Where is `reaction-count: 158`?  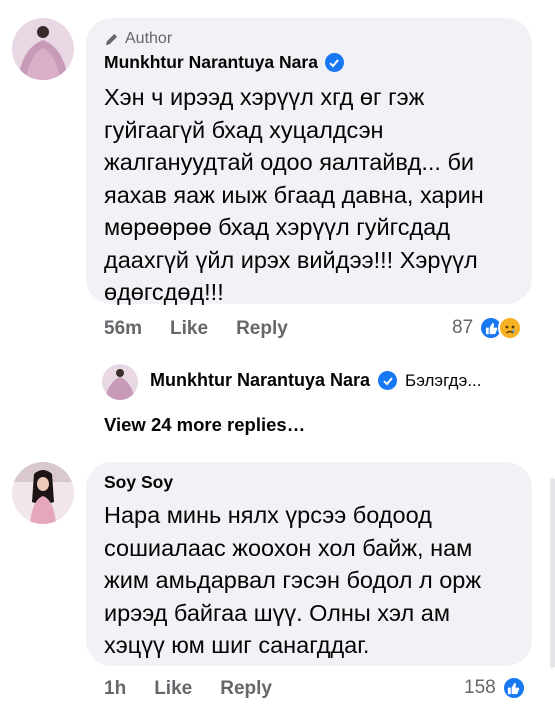
reaction-count: 158 is located at coordinates (480, 687).